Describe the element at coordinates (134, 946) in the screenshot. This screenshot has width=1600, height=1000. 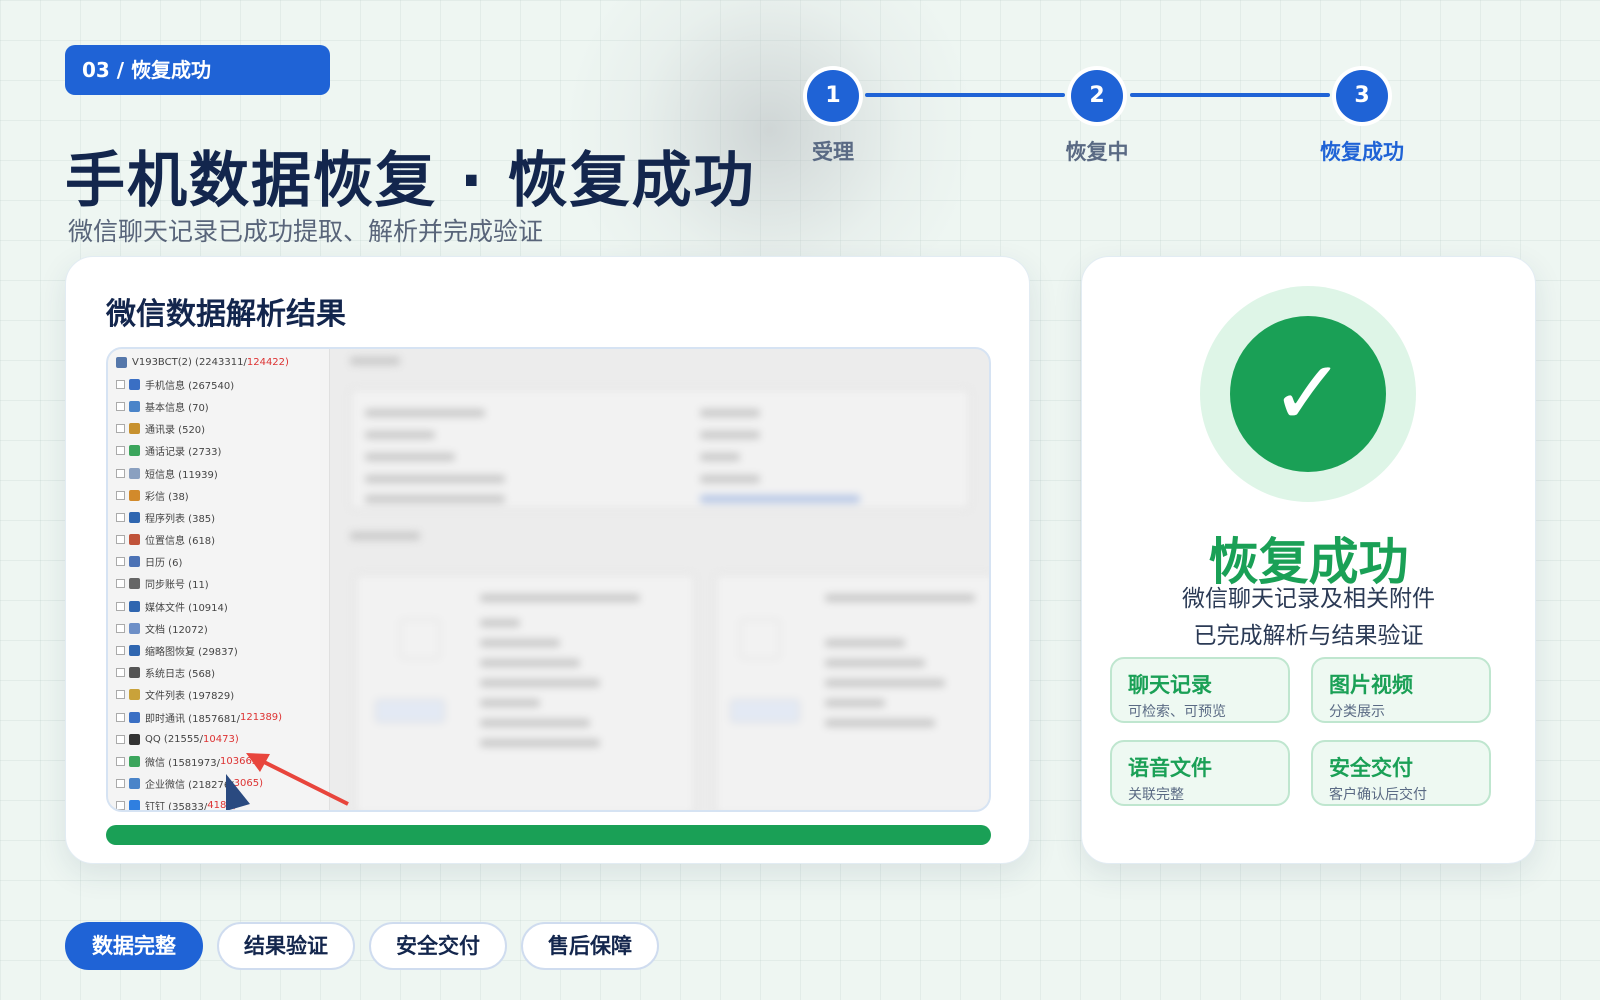
I see `tag-data-complete: 数据完整` at that location.